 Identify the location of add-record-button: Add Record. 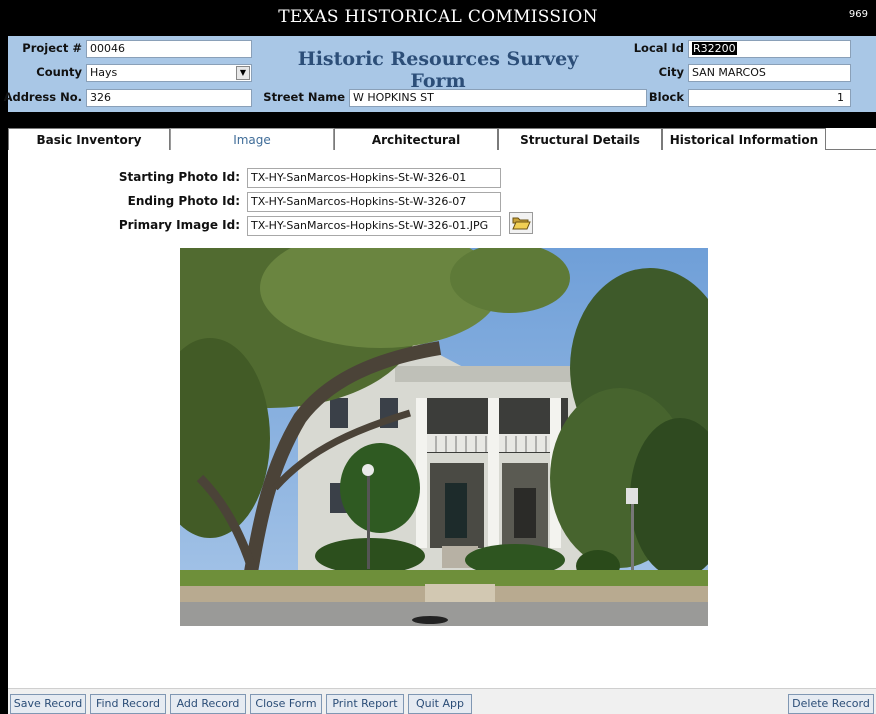
(208, 704).